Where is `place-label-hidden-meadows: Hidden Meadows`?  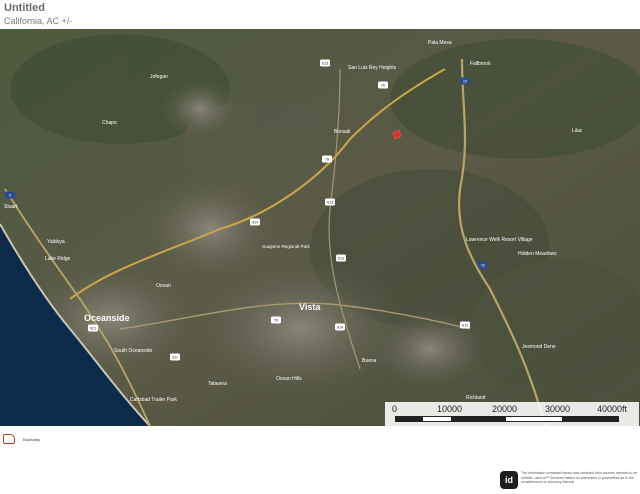
place-label-hidden-meadows: Hidden Meadows is located at coordinates (537, 254).